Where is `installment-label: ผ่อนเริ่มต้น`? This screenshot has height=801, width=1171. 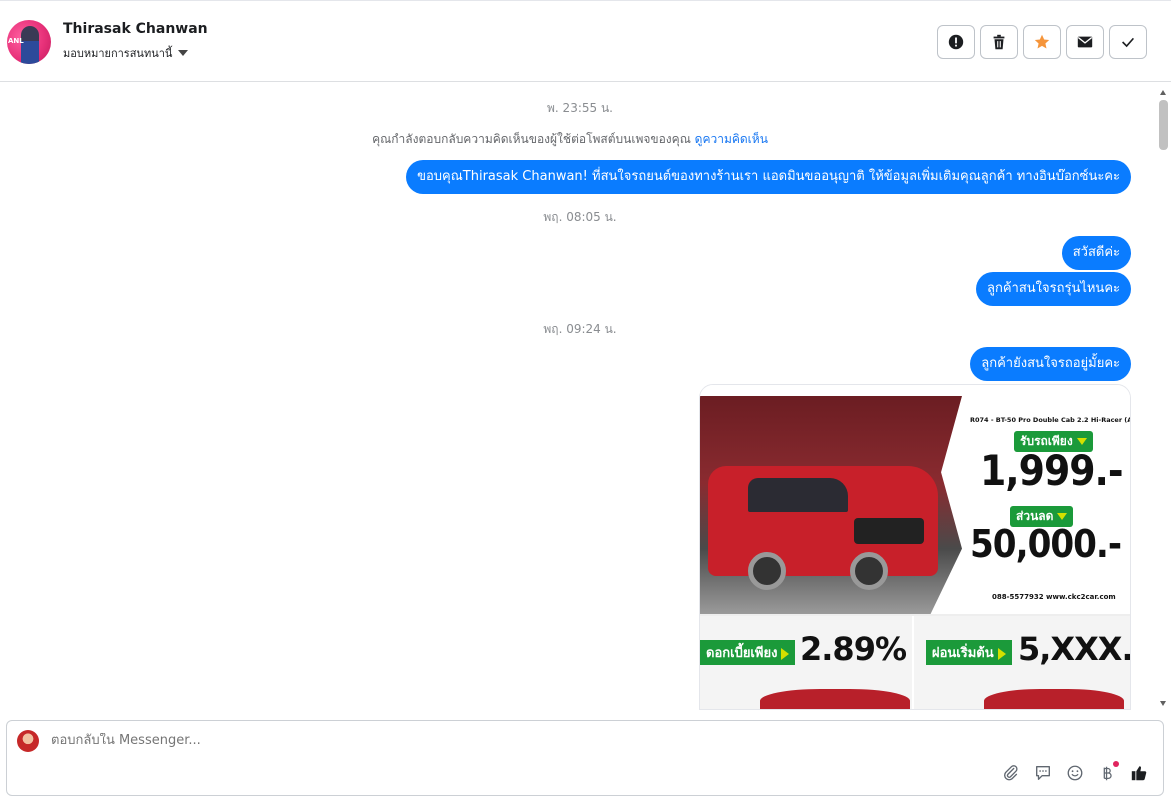 installment-label: ผ่อนเริ่มต้น is located at coordinates (969, 652).